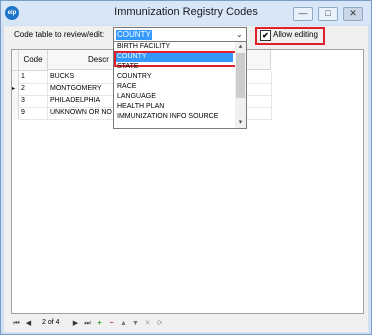 This screenshot has width=372, height=335. Describe the element at coordinates (147, 323) in the screenshot. I see `cancel-edit-button: ✕` at that location.